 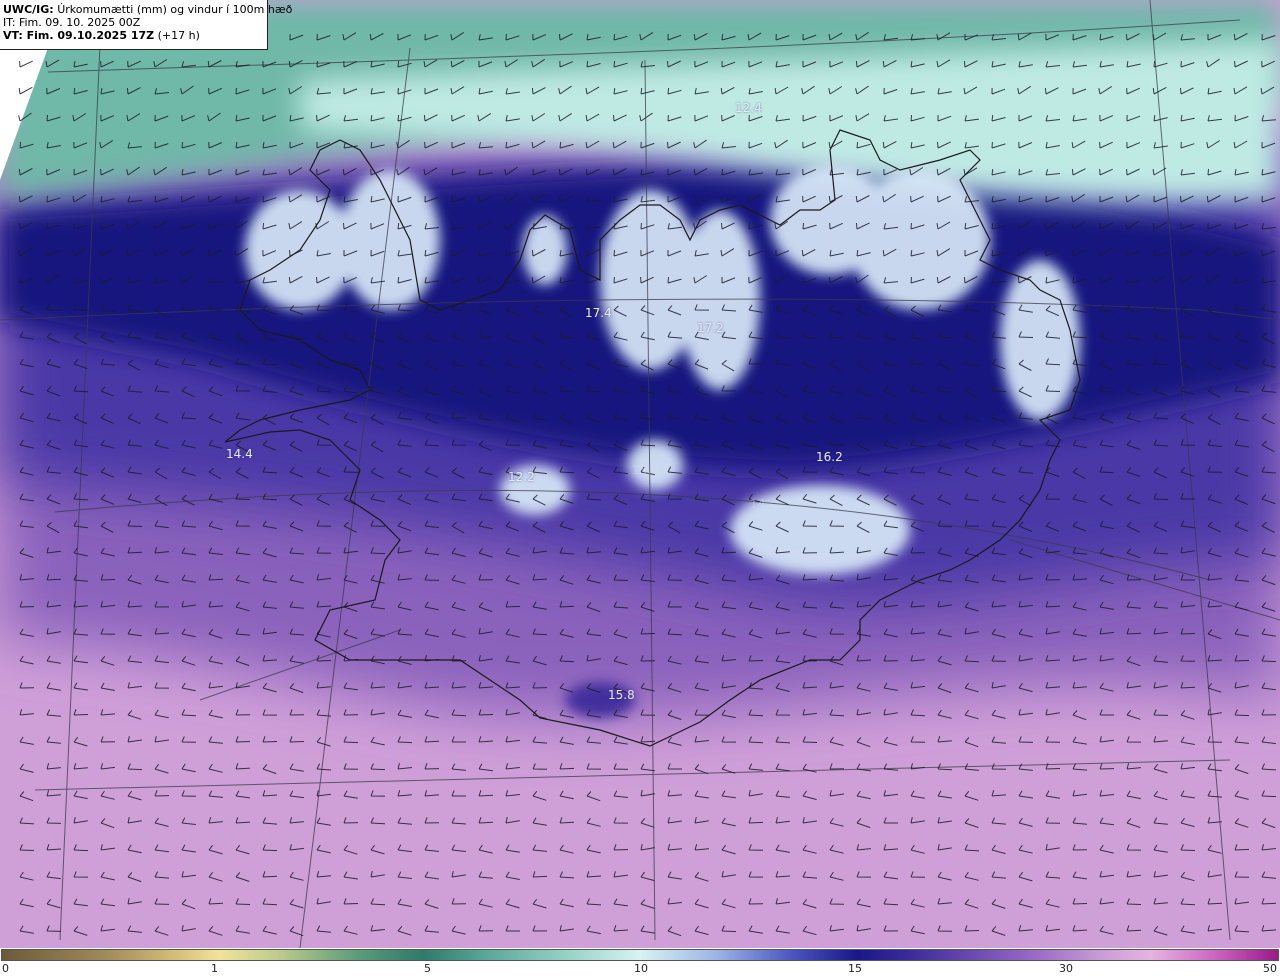 I want to click on label-central: 12.2, so click(x=521, y=477).